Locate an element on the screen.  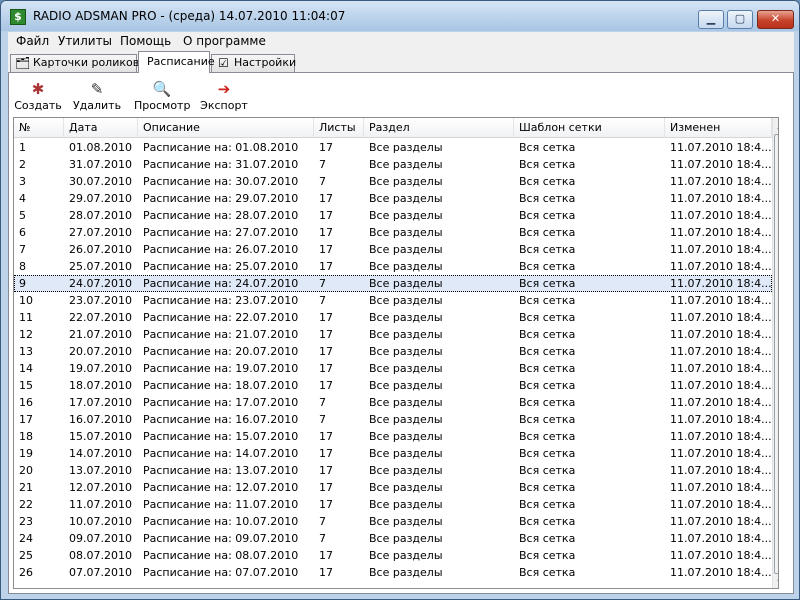
vertical-scrollbar: ▲ ≡ ▼ is located at coordinates (775, 353).